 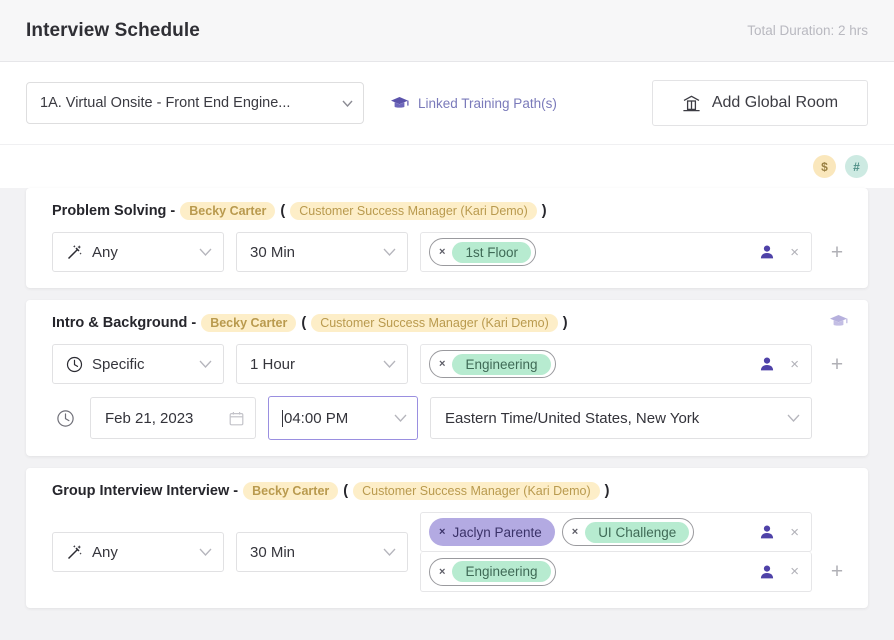 I want to click on add-global-room-label: Add Global Room, so click(x=775, y=102).